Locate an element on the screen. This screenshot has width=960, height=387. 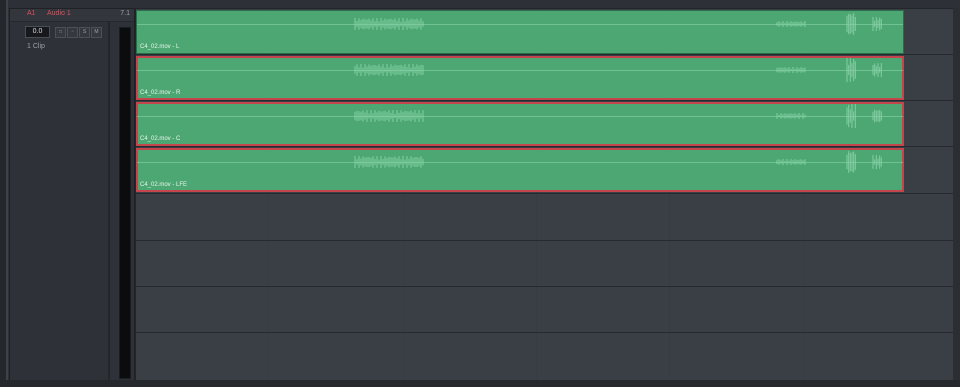
track-id: A1 is located at coordinates (31, 13).